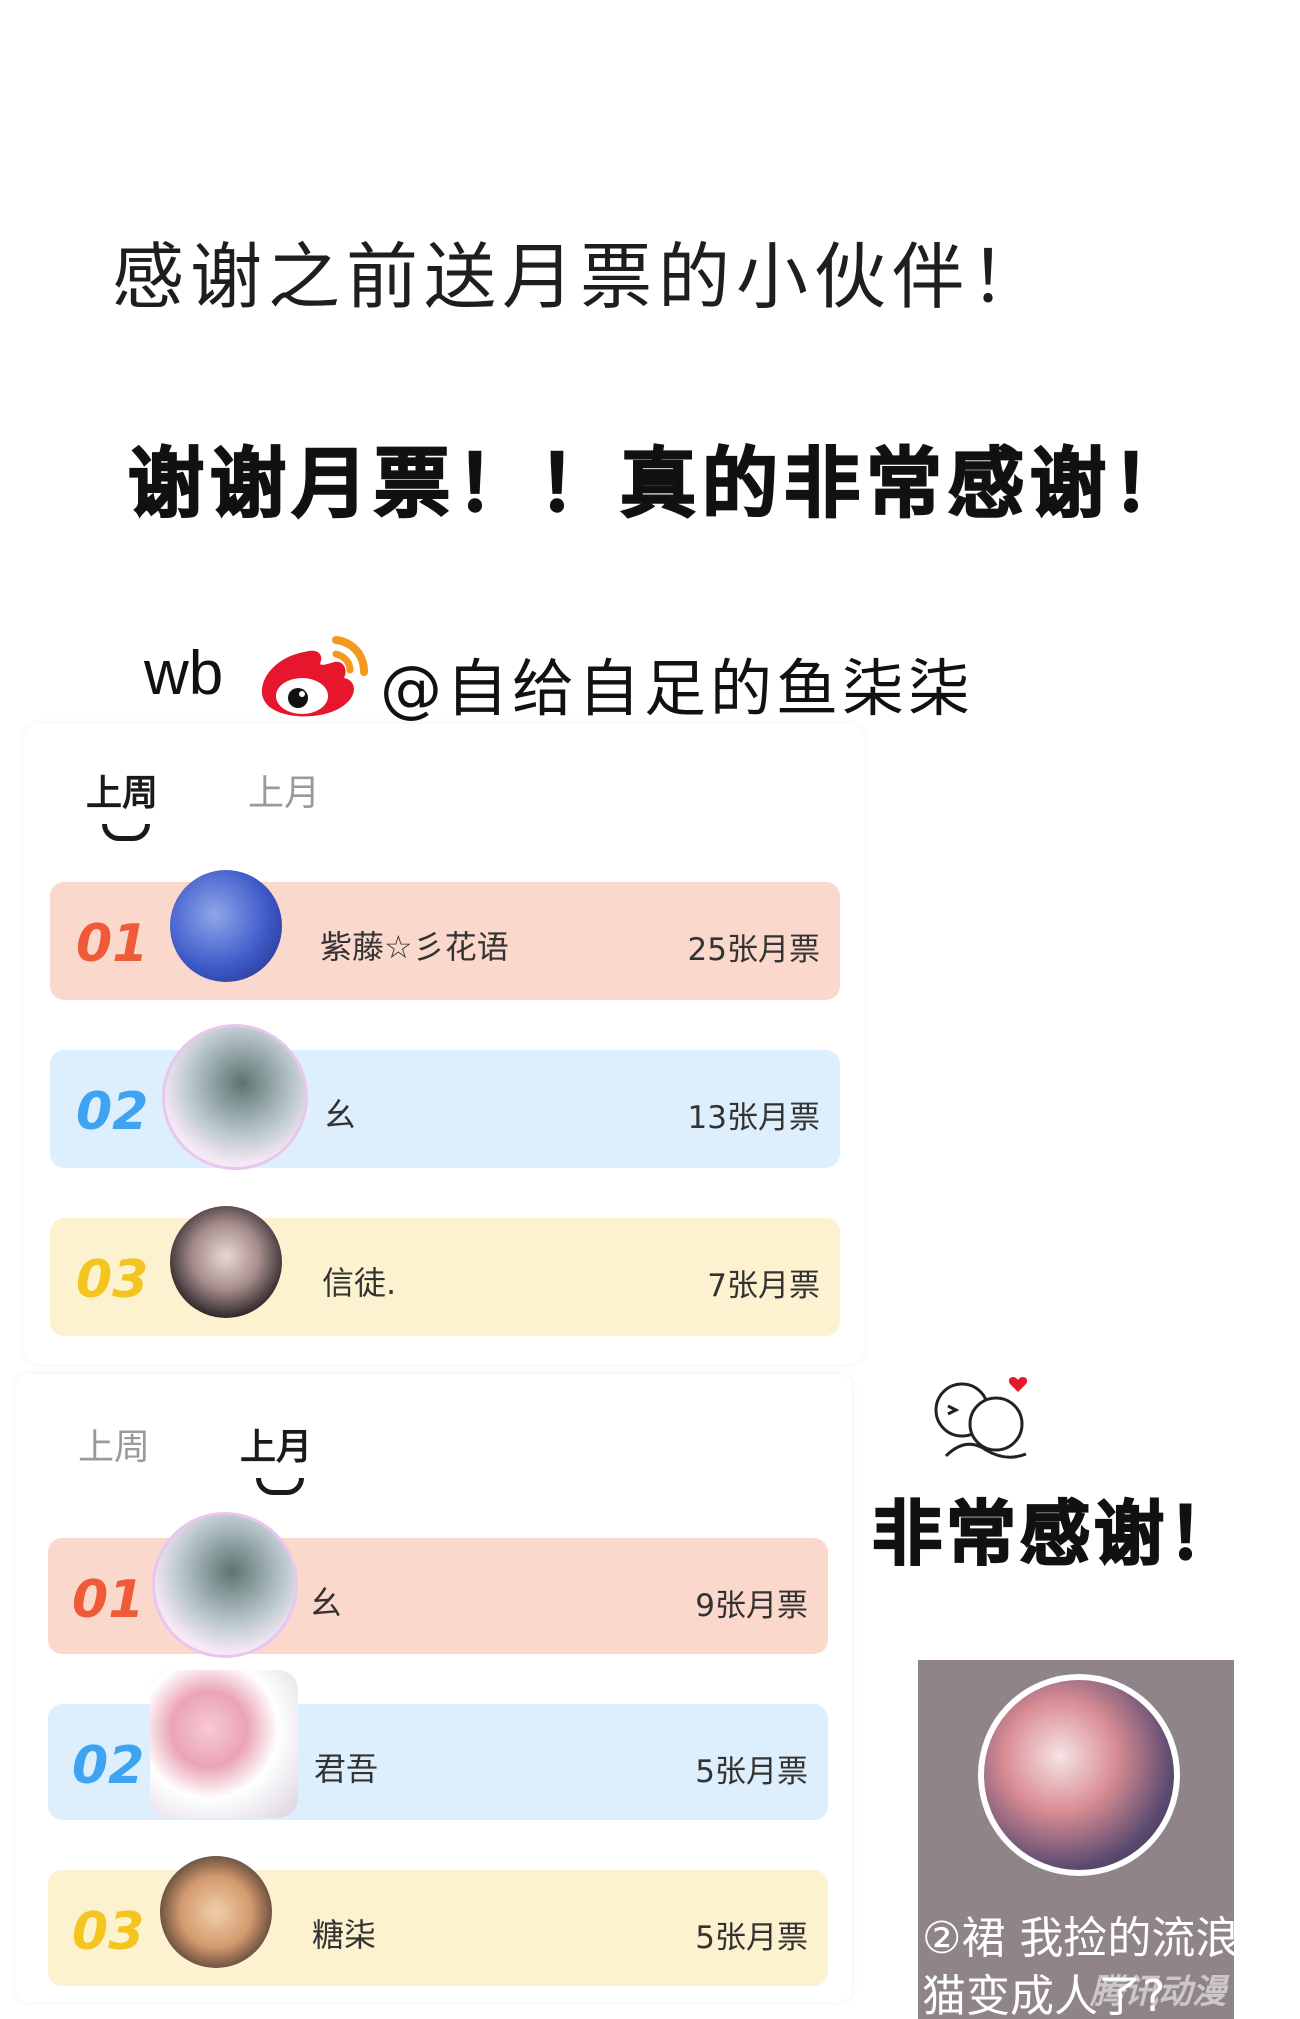 This screenshot has height=2019, width=1300. What do you see at coordinates (982, 1416) in the screenshot?
I see `hug-sticker-icon` at bounding box center [982, 1416].